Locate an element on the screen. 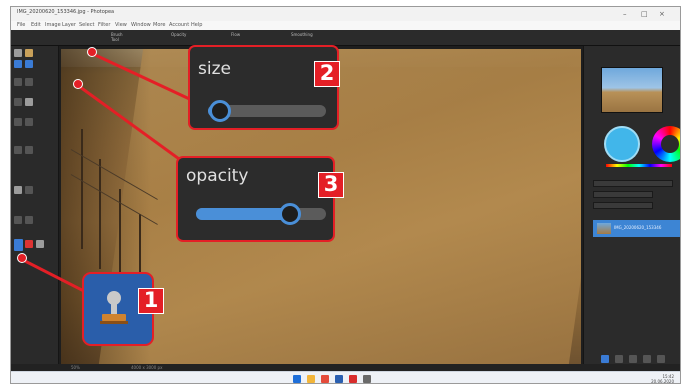 The width and height of the screenshot is (689, 390). layer-thumbnail is located at coordinates (604, 228).